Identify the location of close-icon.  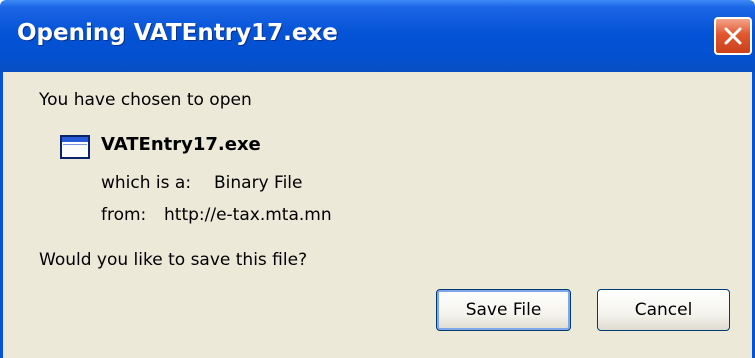
(733, 36).